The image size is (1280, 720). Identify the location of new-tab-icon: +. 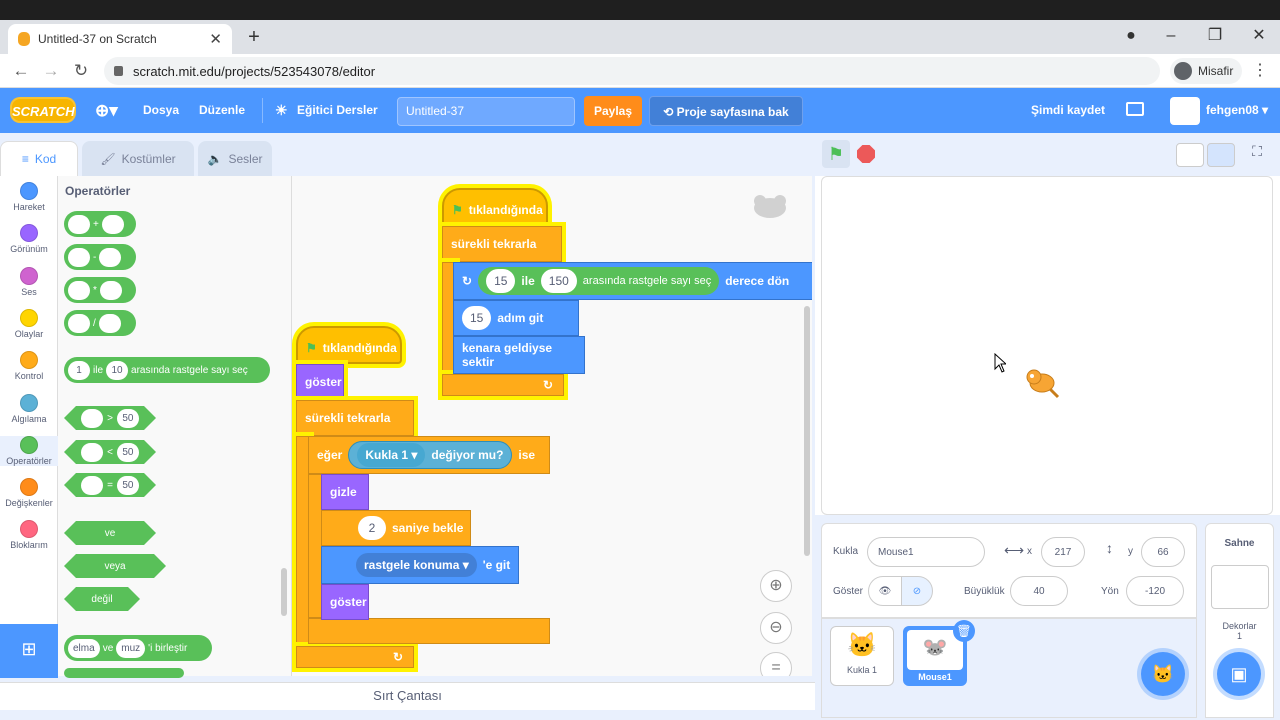
(254, 37).